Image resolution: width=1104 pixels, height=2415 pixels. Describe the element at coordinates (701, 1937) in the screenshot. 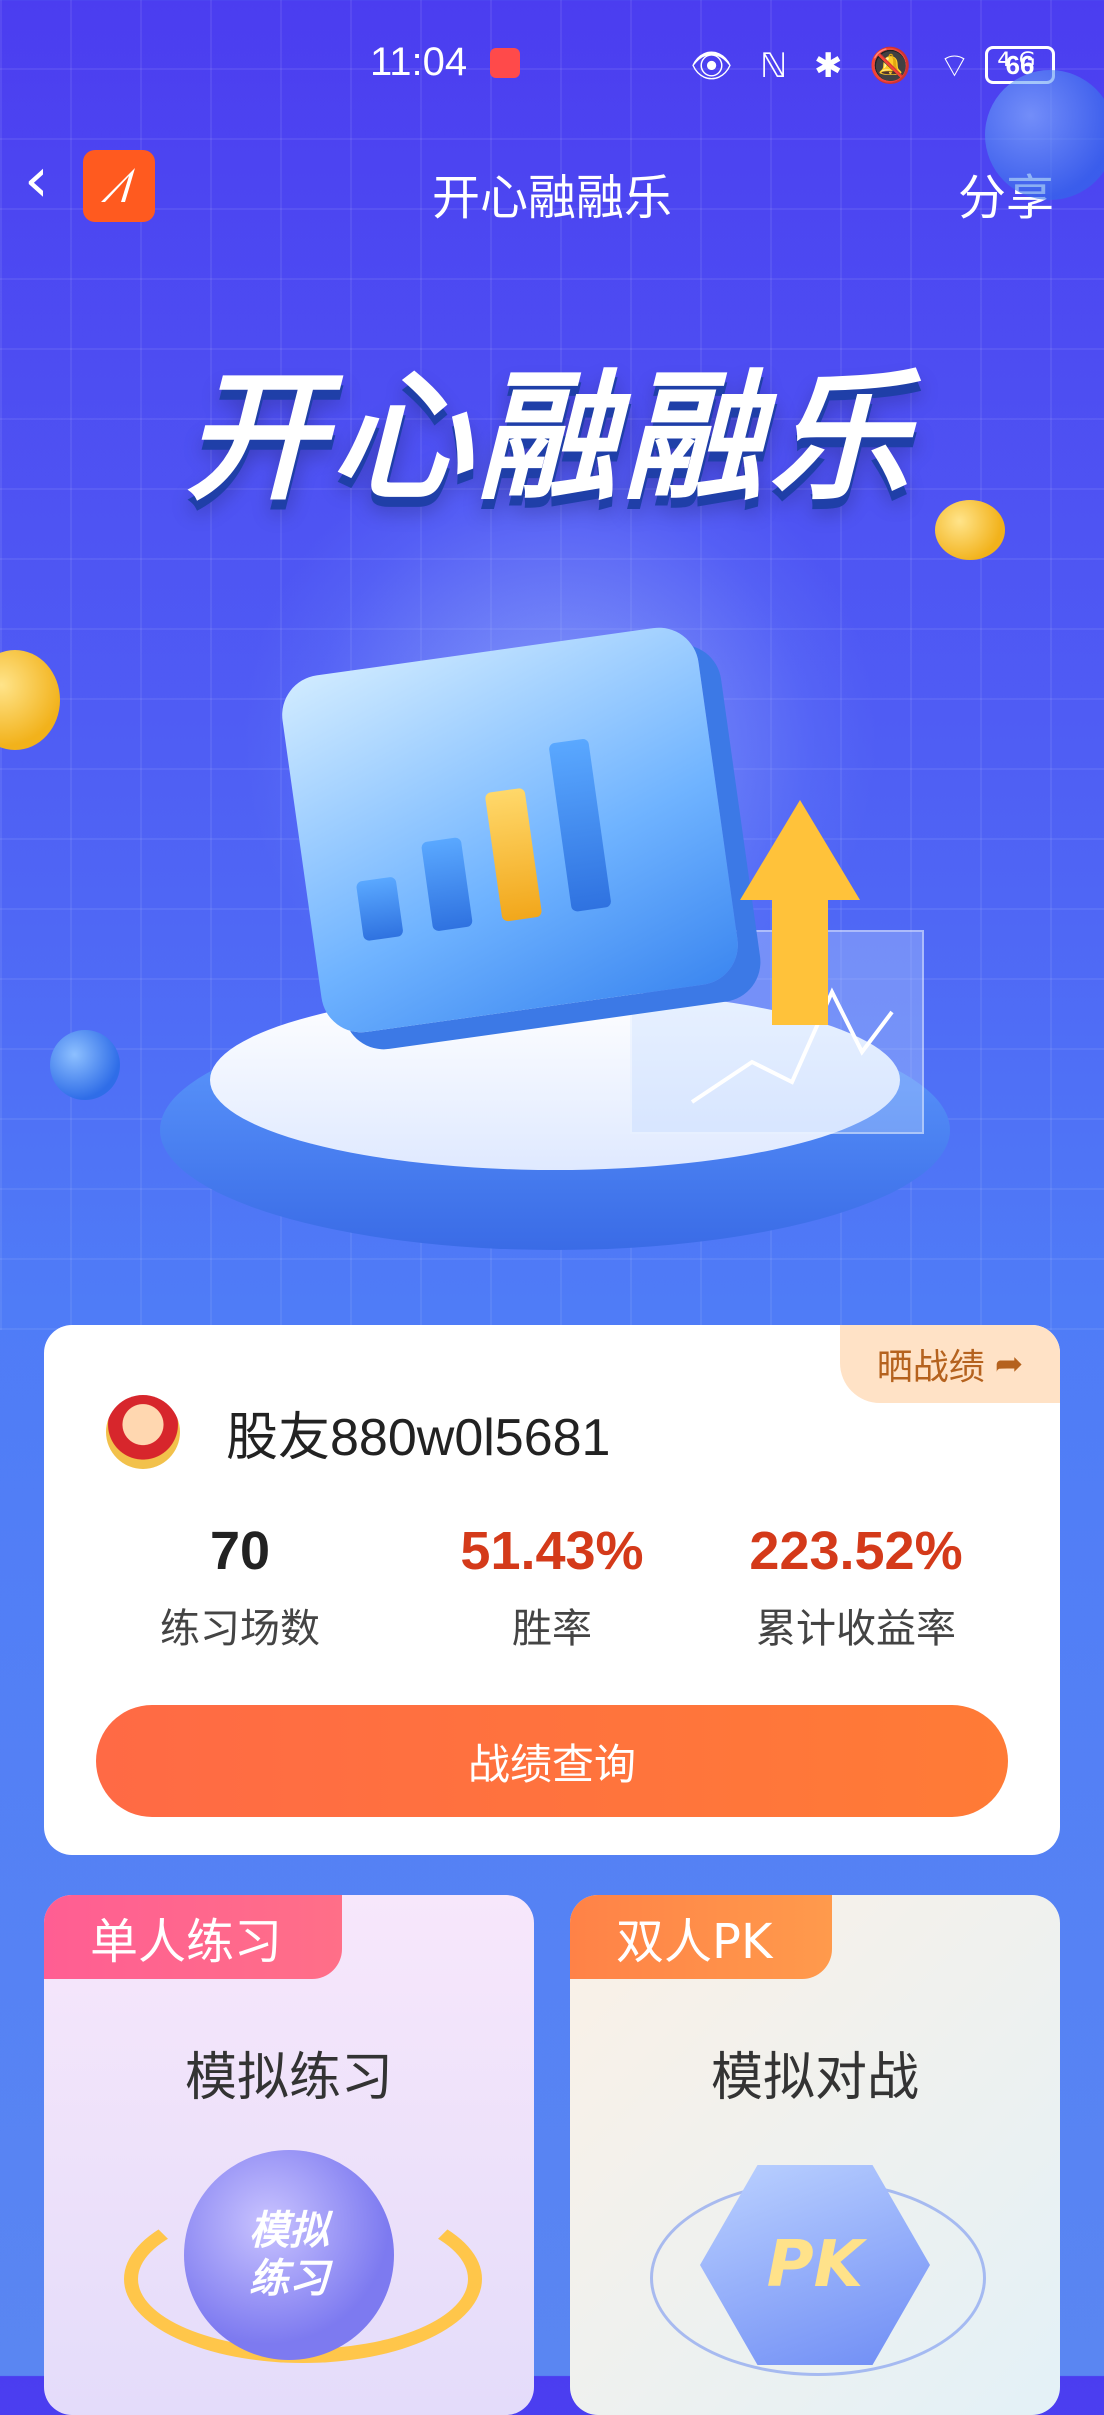

I see `pk-tag: 双人PK` at that location.